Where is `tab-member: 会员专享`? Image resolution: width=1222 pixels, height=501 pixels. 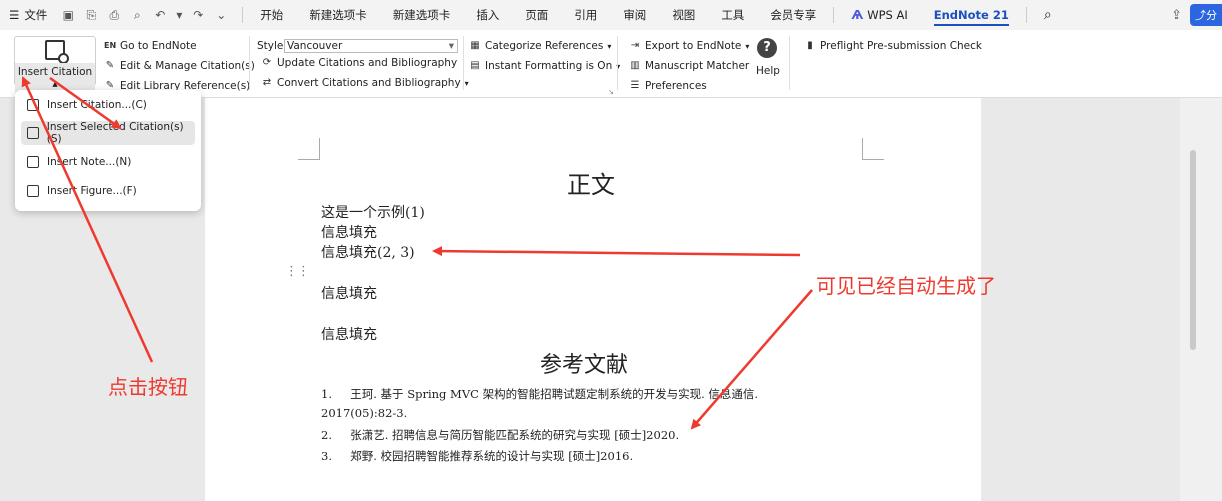 tab-member: 会员专享 is located at coordinates (793, 15).